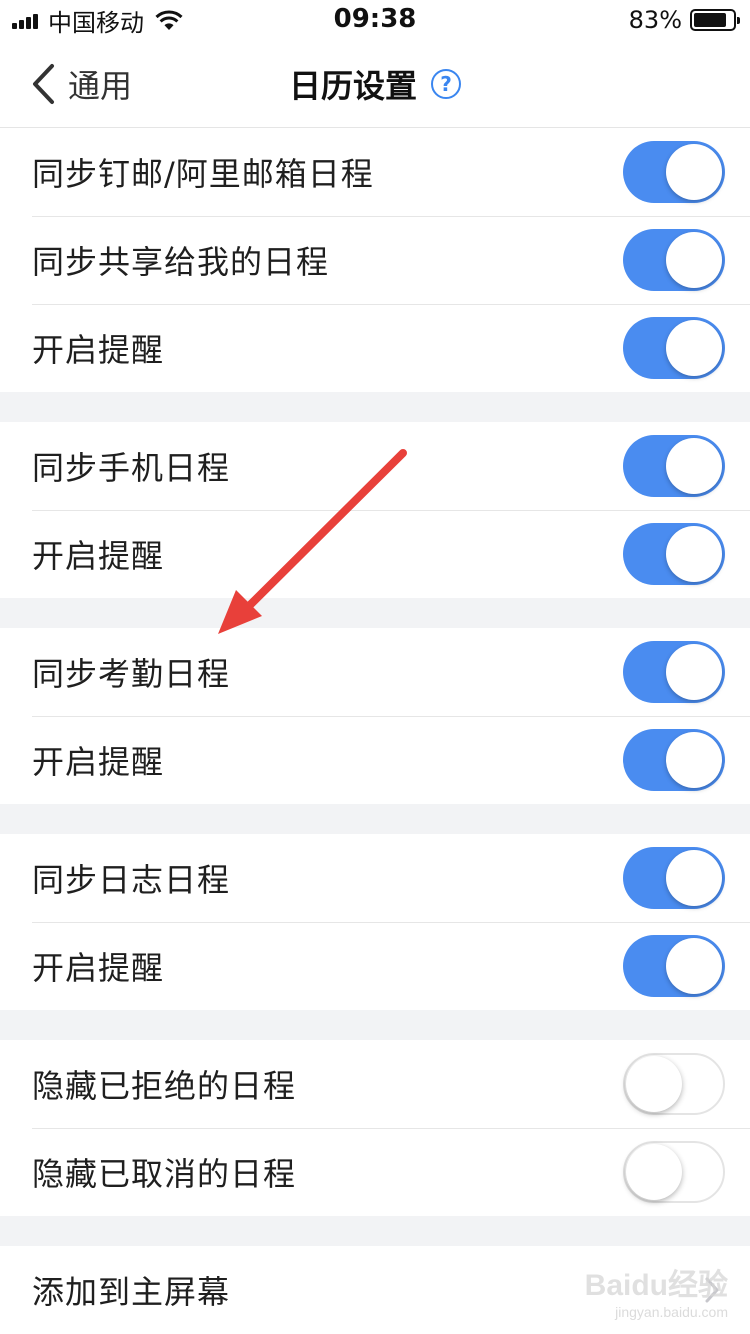 Image resolution: width=750 pixels, height=1334 pixels. I want to click on settings-row-label: 隐藏已拒绝的日程, so click(164, 1086).